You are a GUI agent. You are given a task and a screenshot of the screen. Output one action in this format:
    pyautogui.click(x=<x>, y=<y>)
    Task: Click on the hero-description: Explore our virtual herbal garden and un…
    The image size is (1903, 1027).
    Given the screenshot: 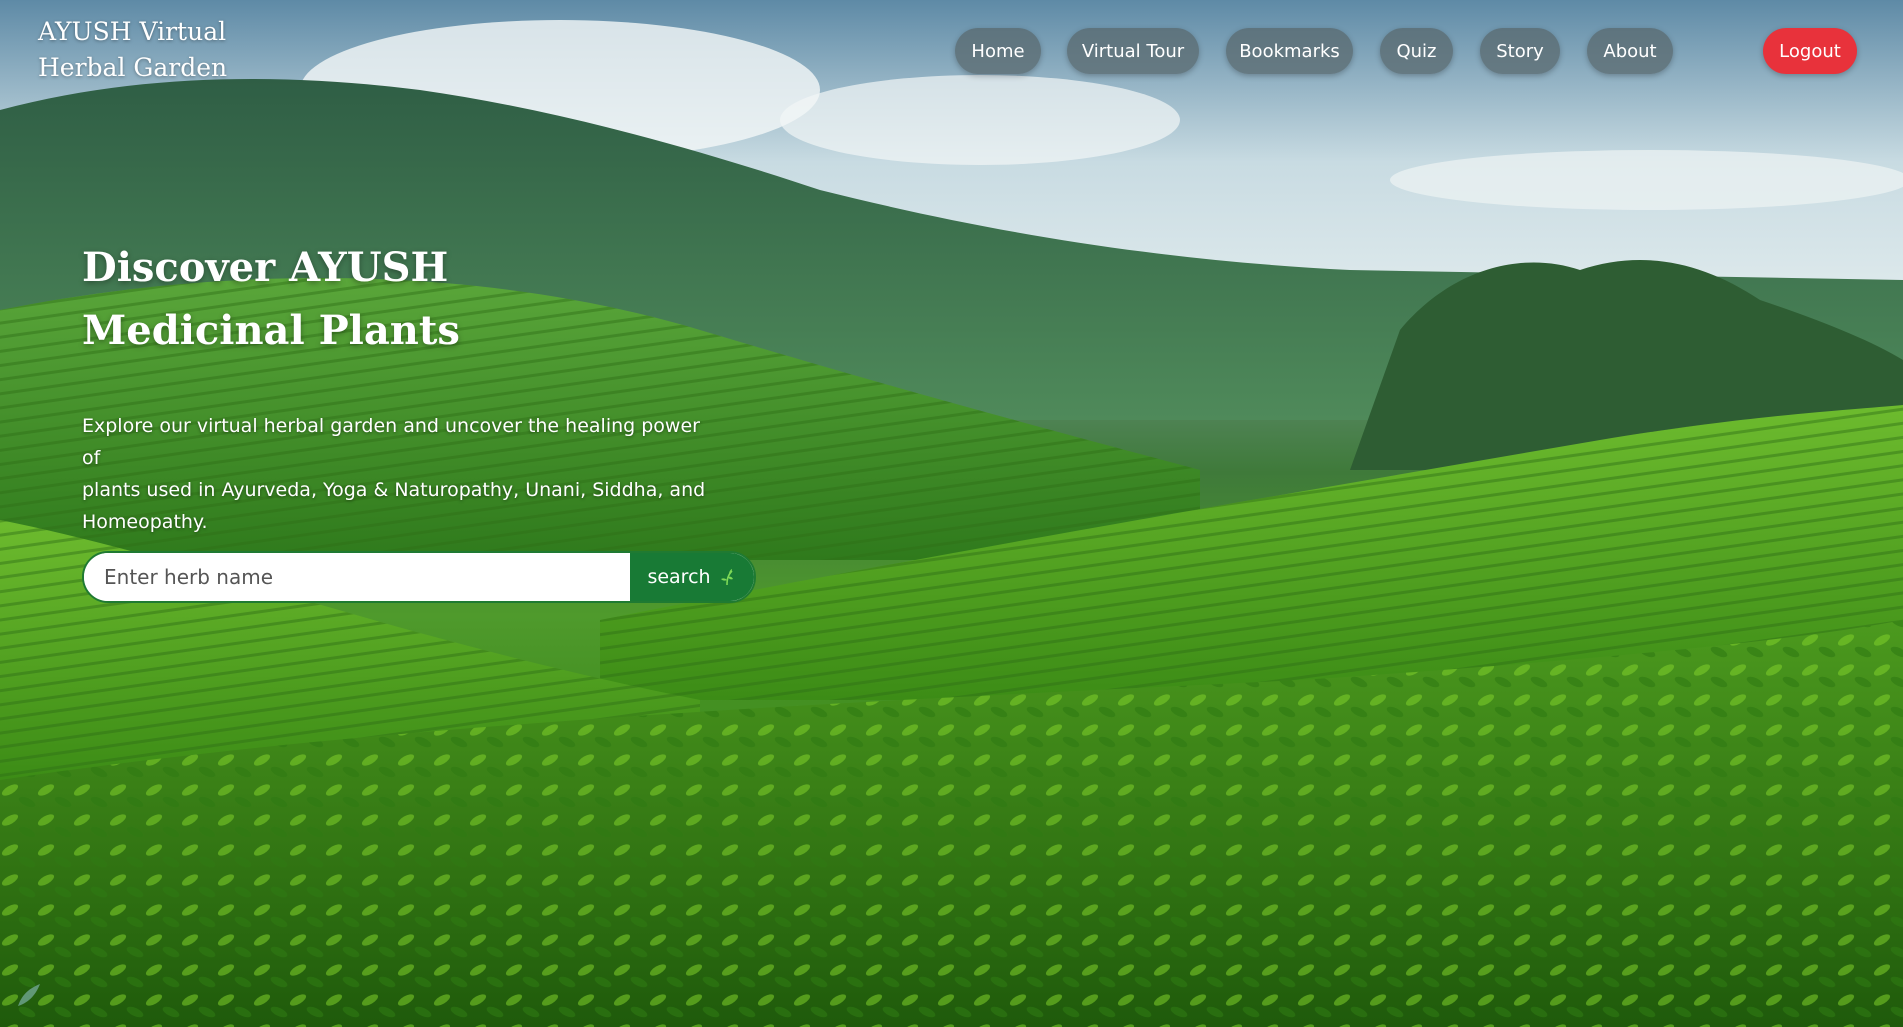 What is the action you would take?
    pyautogui.click(x=402, y=474)
    